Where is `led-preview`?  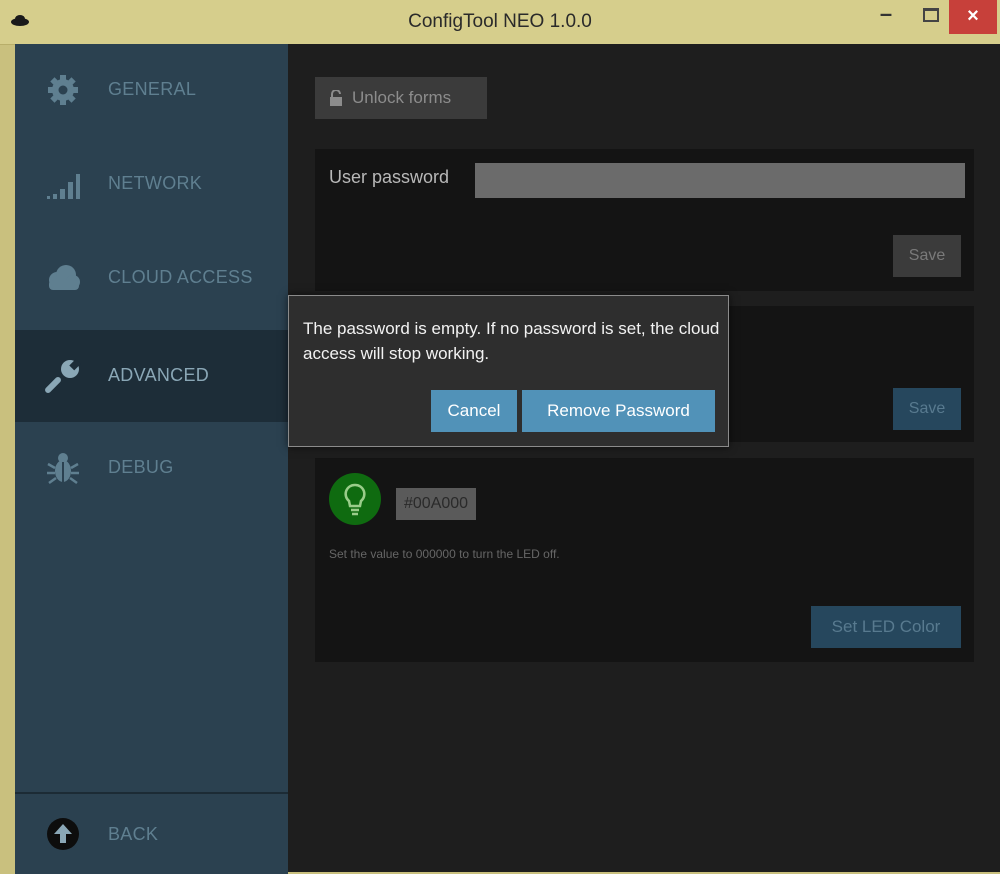 led-preview is located at coordinates (355, 499).